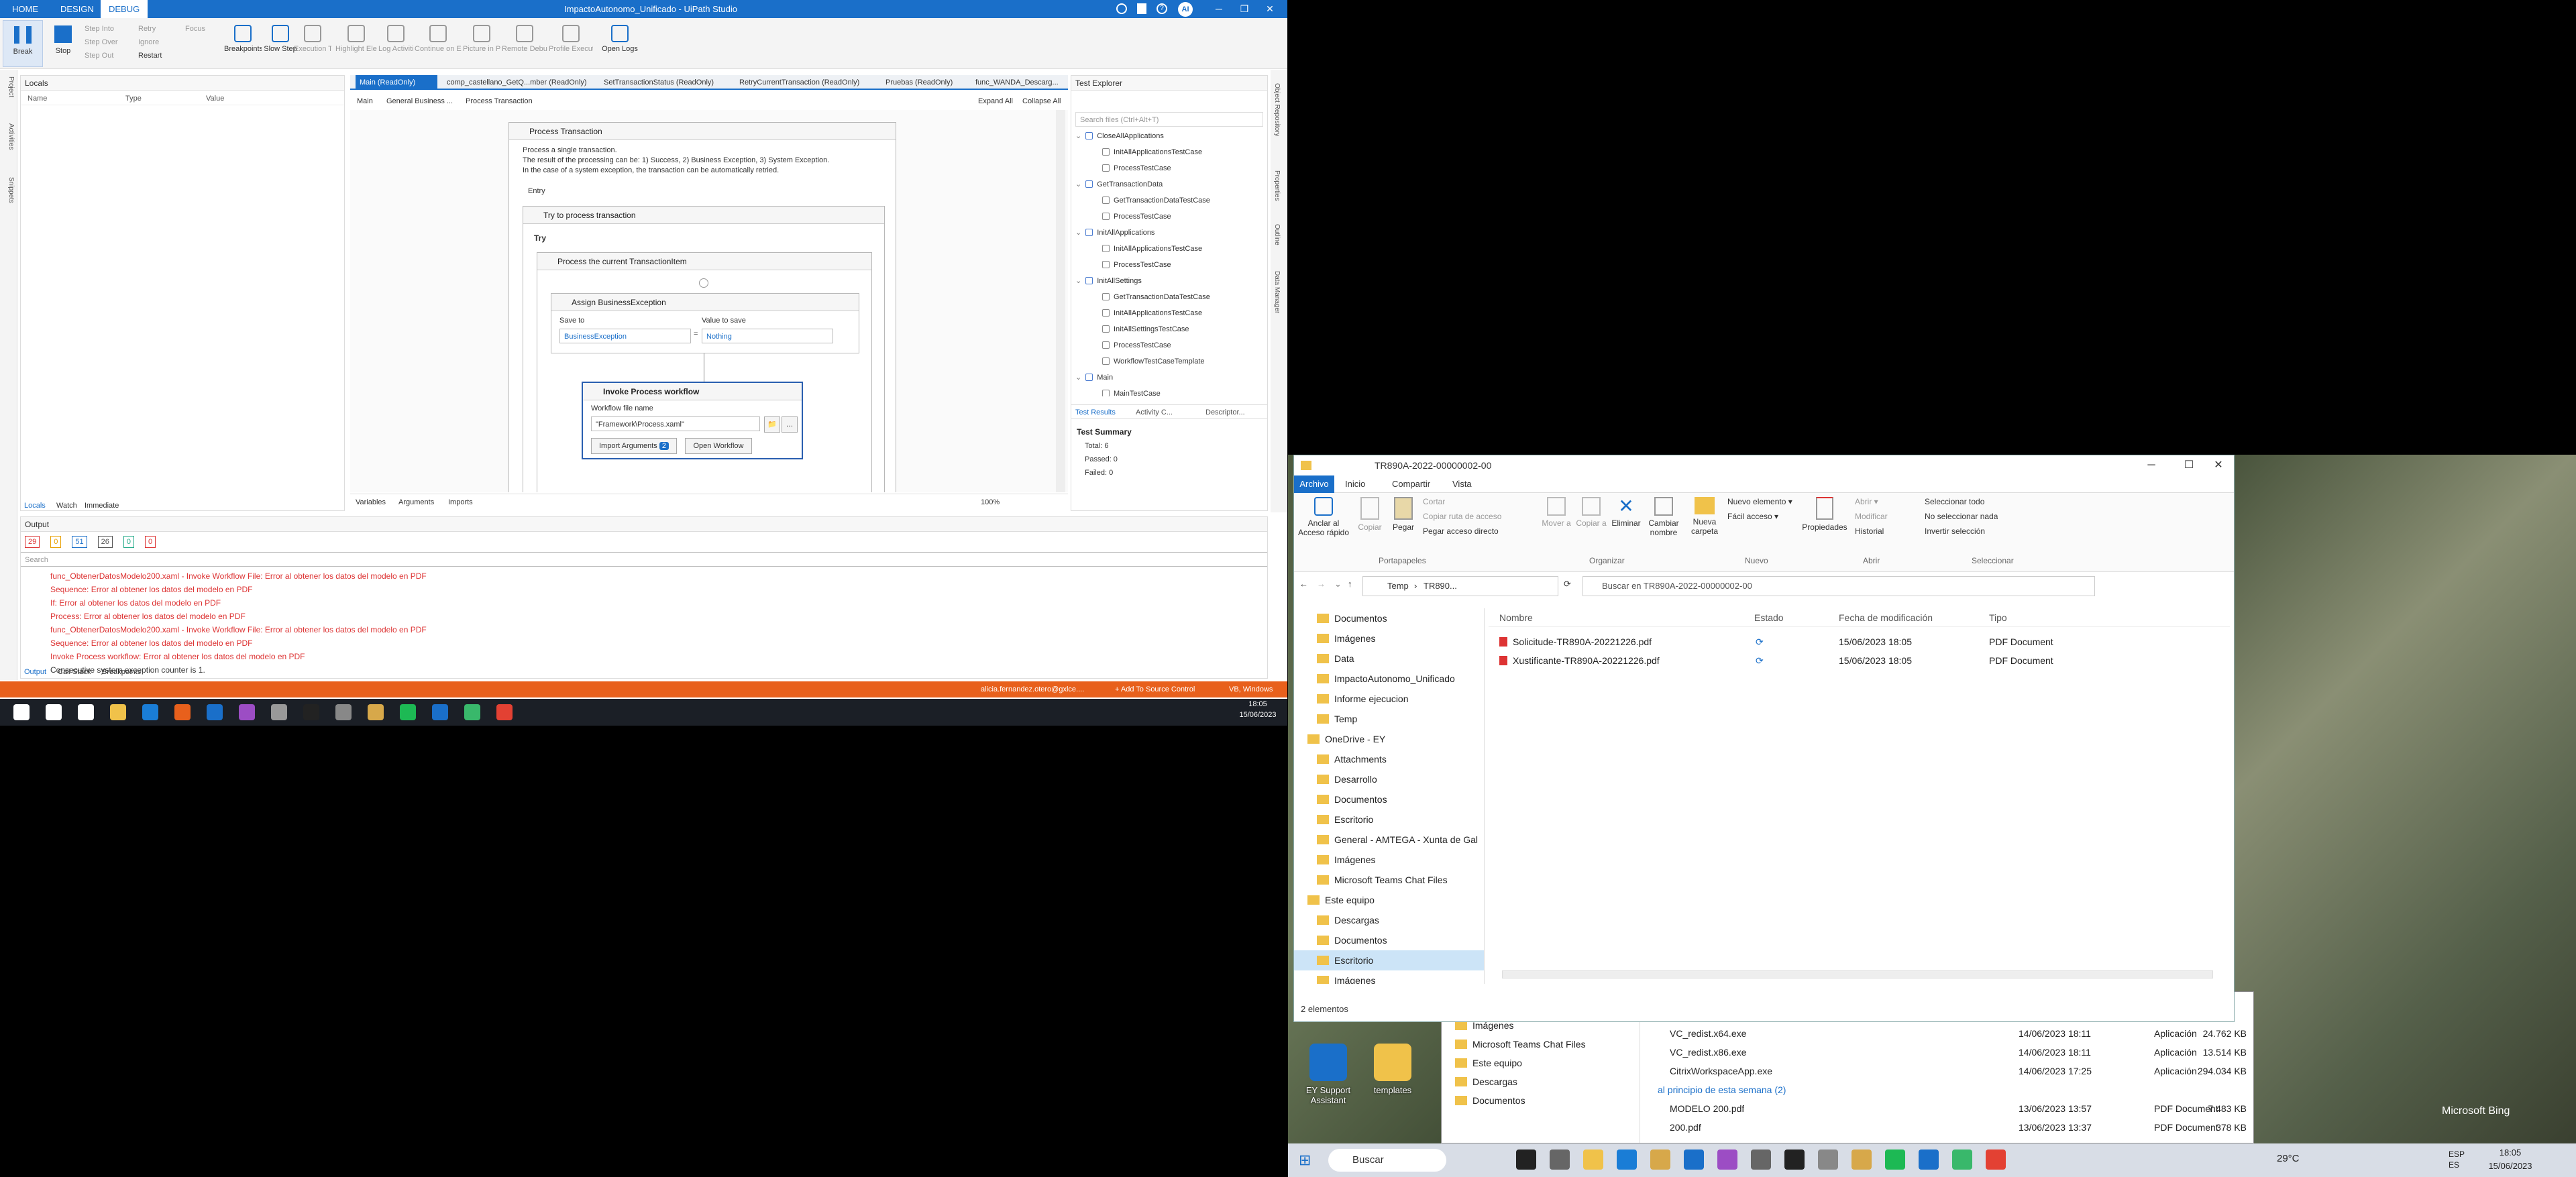 The height and width of the screenshot is (1177, 2576). I want to click on ignore-button: Ignore, so click(161, 42).